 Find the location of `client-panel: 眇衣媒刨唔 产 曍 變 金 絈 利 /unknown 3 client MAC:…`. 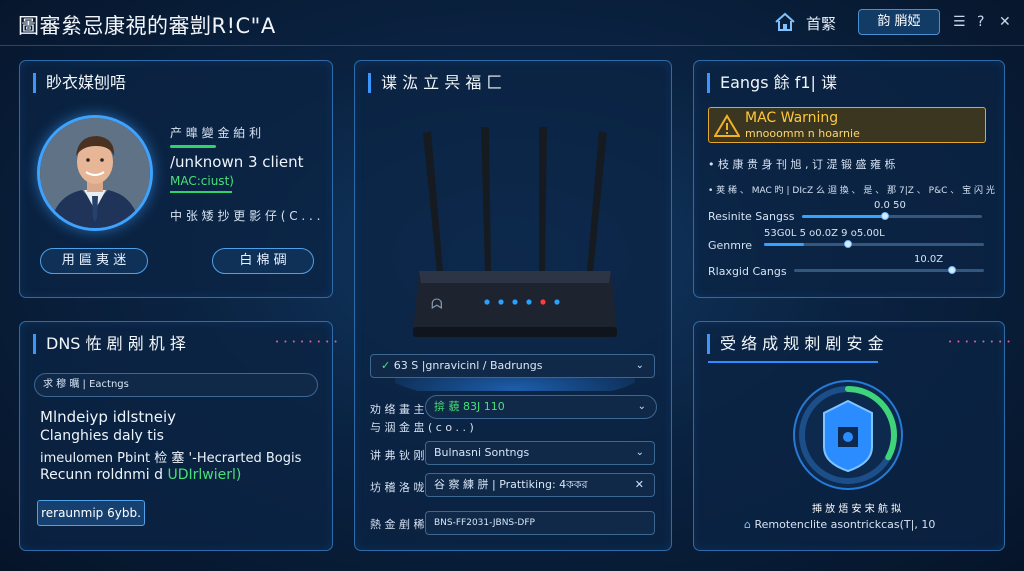

client-panel: 眇衣媒刨唔 产 曍 變 金 絈 利 /unknown 3 client MAC:… is located at coordinates (176, 179).